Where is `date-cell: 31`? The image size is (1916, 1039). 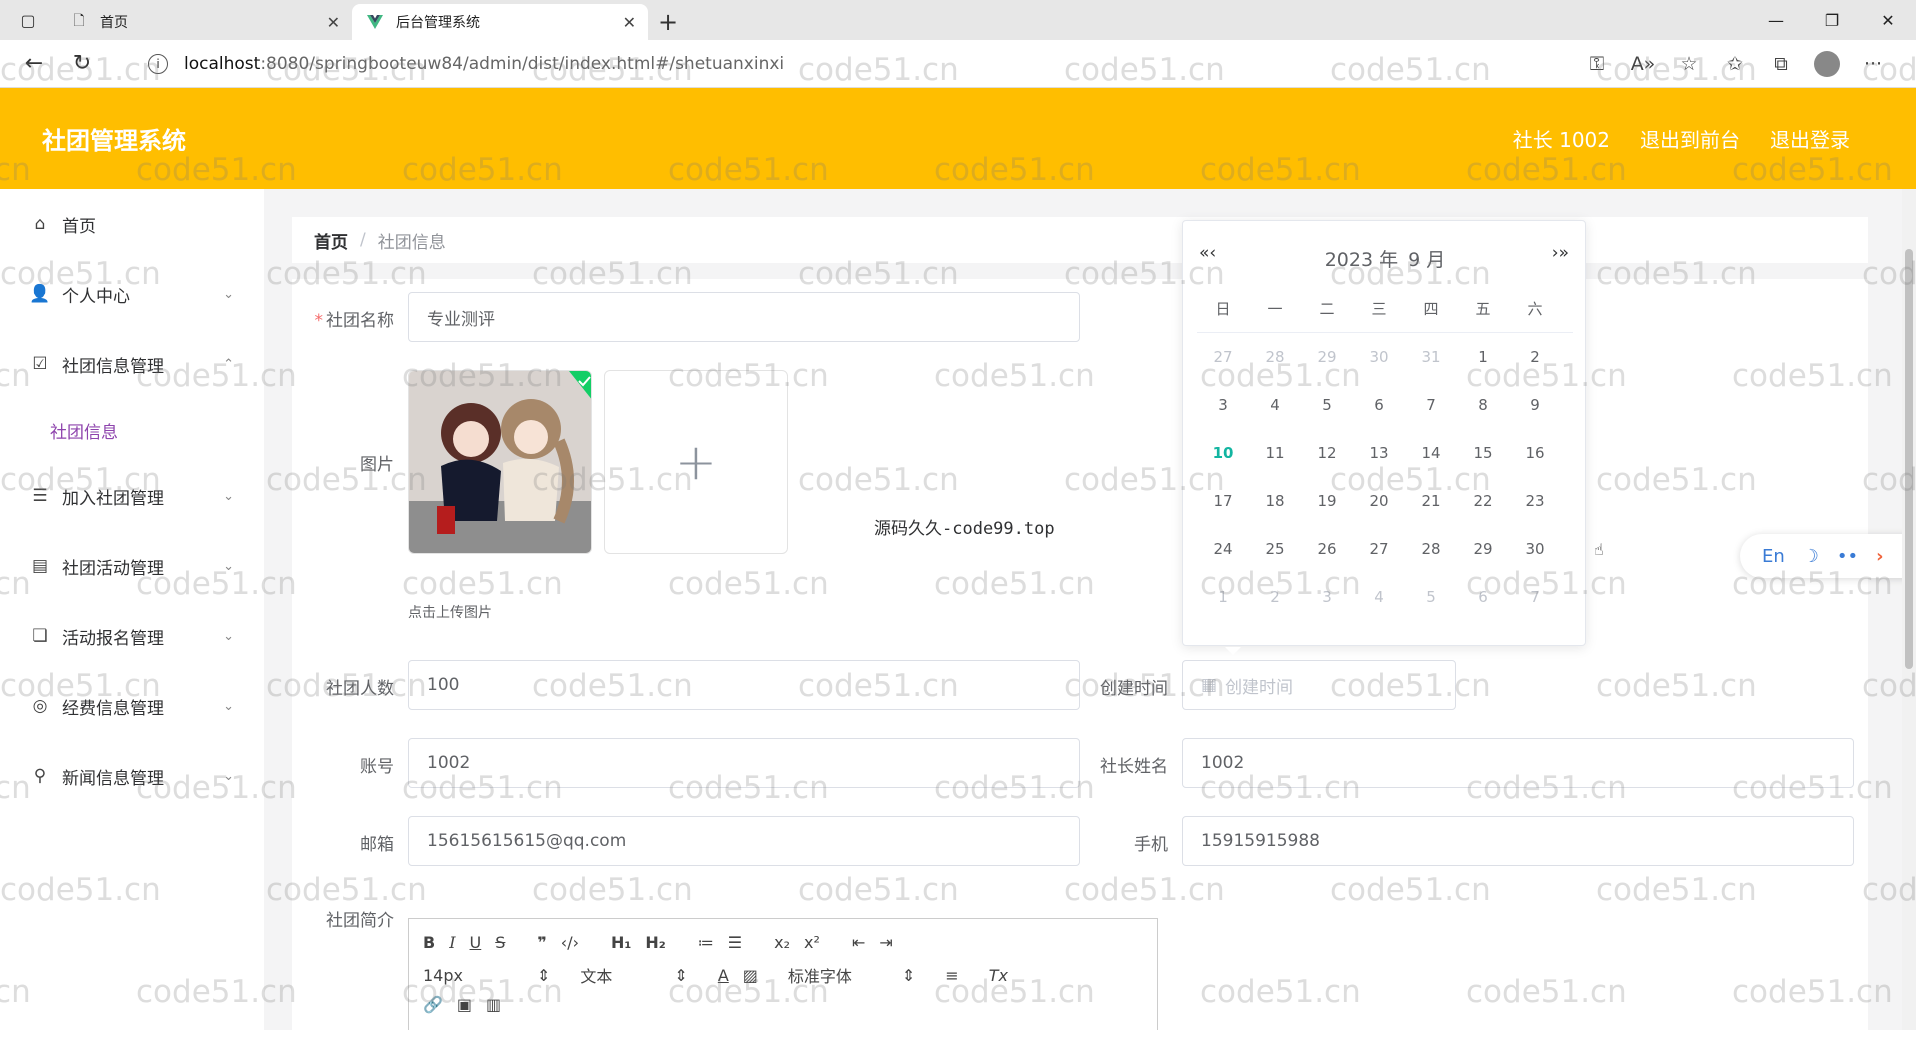 date-cell: 31 is located at coordinates (1431, 357).